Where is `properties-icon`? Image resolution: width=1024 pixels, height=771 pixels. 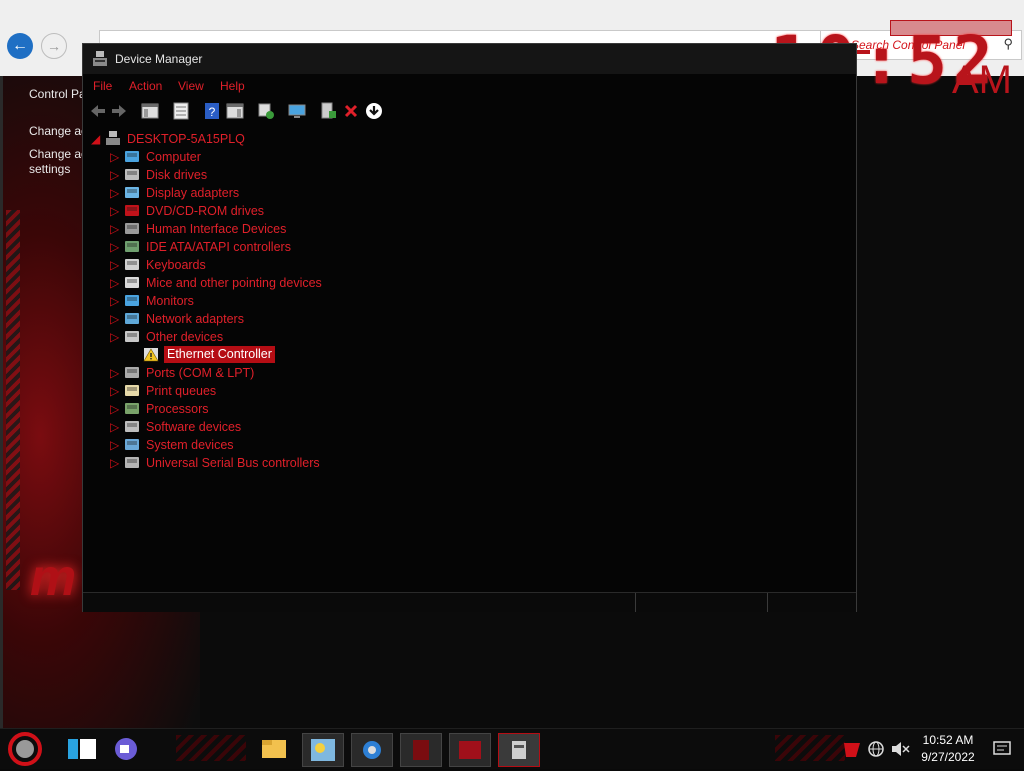
properties-icon is located at coordinates (181, 111).